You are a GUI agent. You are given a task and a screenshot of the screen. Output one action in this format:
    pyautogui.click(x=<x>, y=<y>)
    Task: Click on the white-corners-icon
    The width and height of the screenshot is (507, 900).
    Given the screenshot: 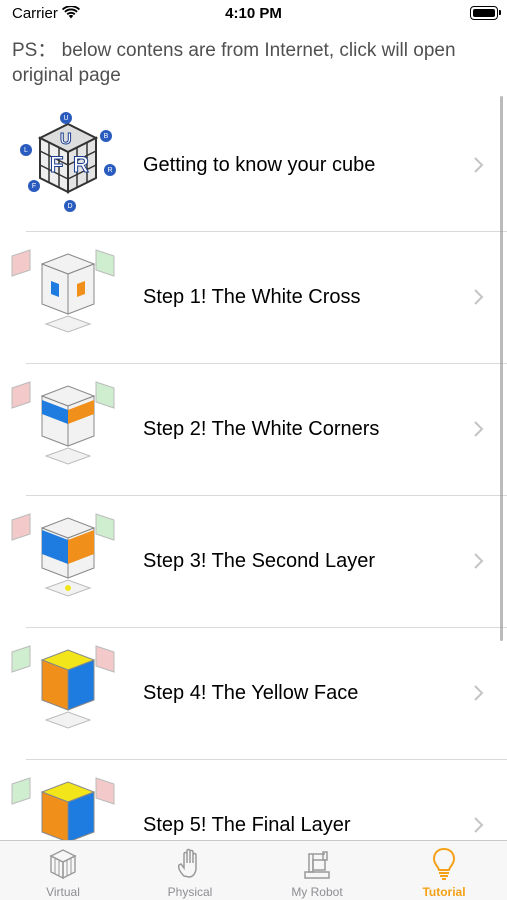 What is the action you would take?
    pyautogui.click(x=63, y=423)
    